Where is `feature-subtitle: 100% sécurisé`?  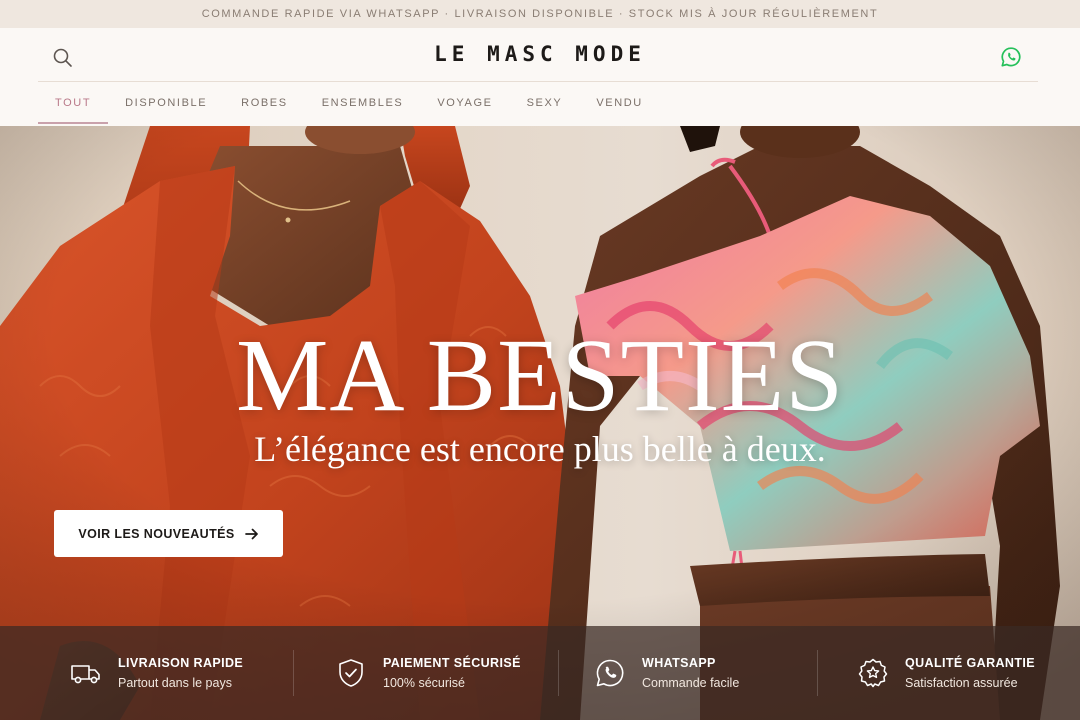
feature-subtitle: 100% sécurisé is located at coordinates (424, 683).